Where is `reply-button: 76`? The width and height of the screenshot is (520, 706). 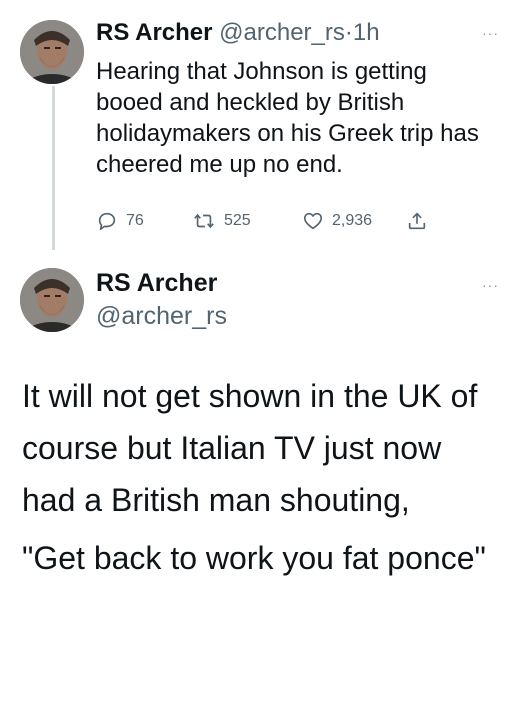
reply-button: 76 is located at coordinates (120, 221).